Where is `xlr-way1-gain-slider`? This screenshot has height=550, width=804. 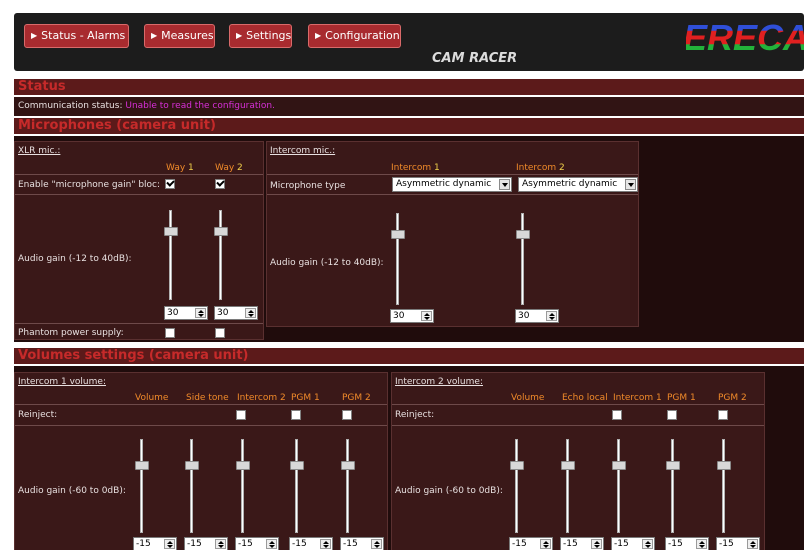
xlr-way1-gain-slider is located at coordinates (171, 255).